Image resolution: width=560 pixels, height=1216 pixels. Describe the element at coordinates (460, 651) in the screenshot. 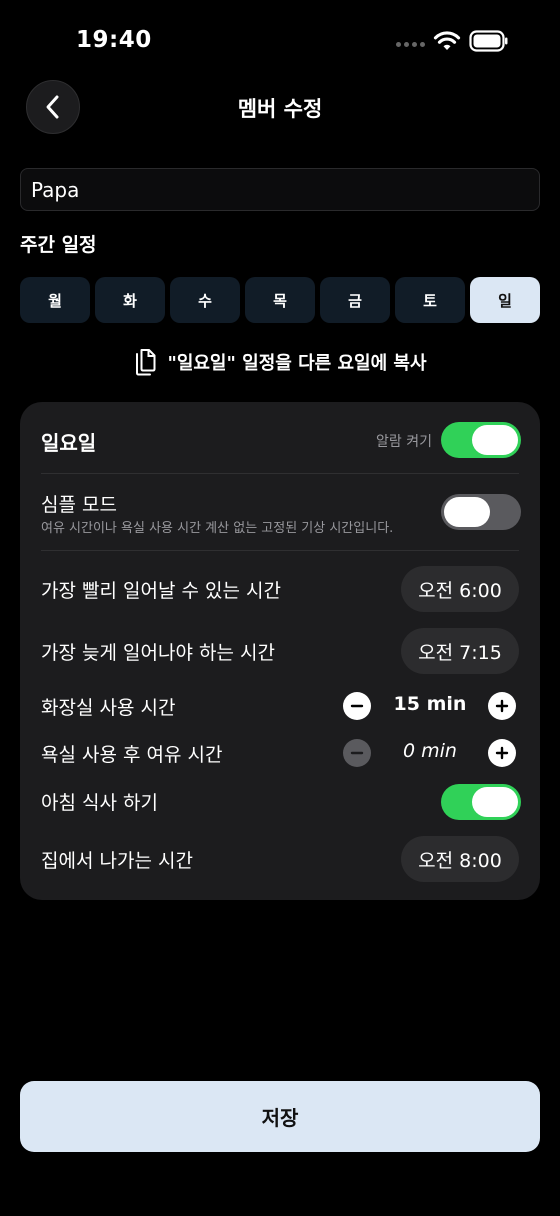

I see `latest-wake-time-button: 오전 7:15` at that location.